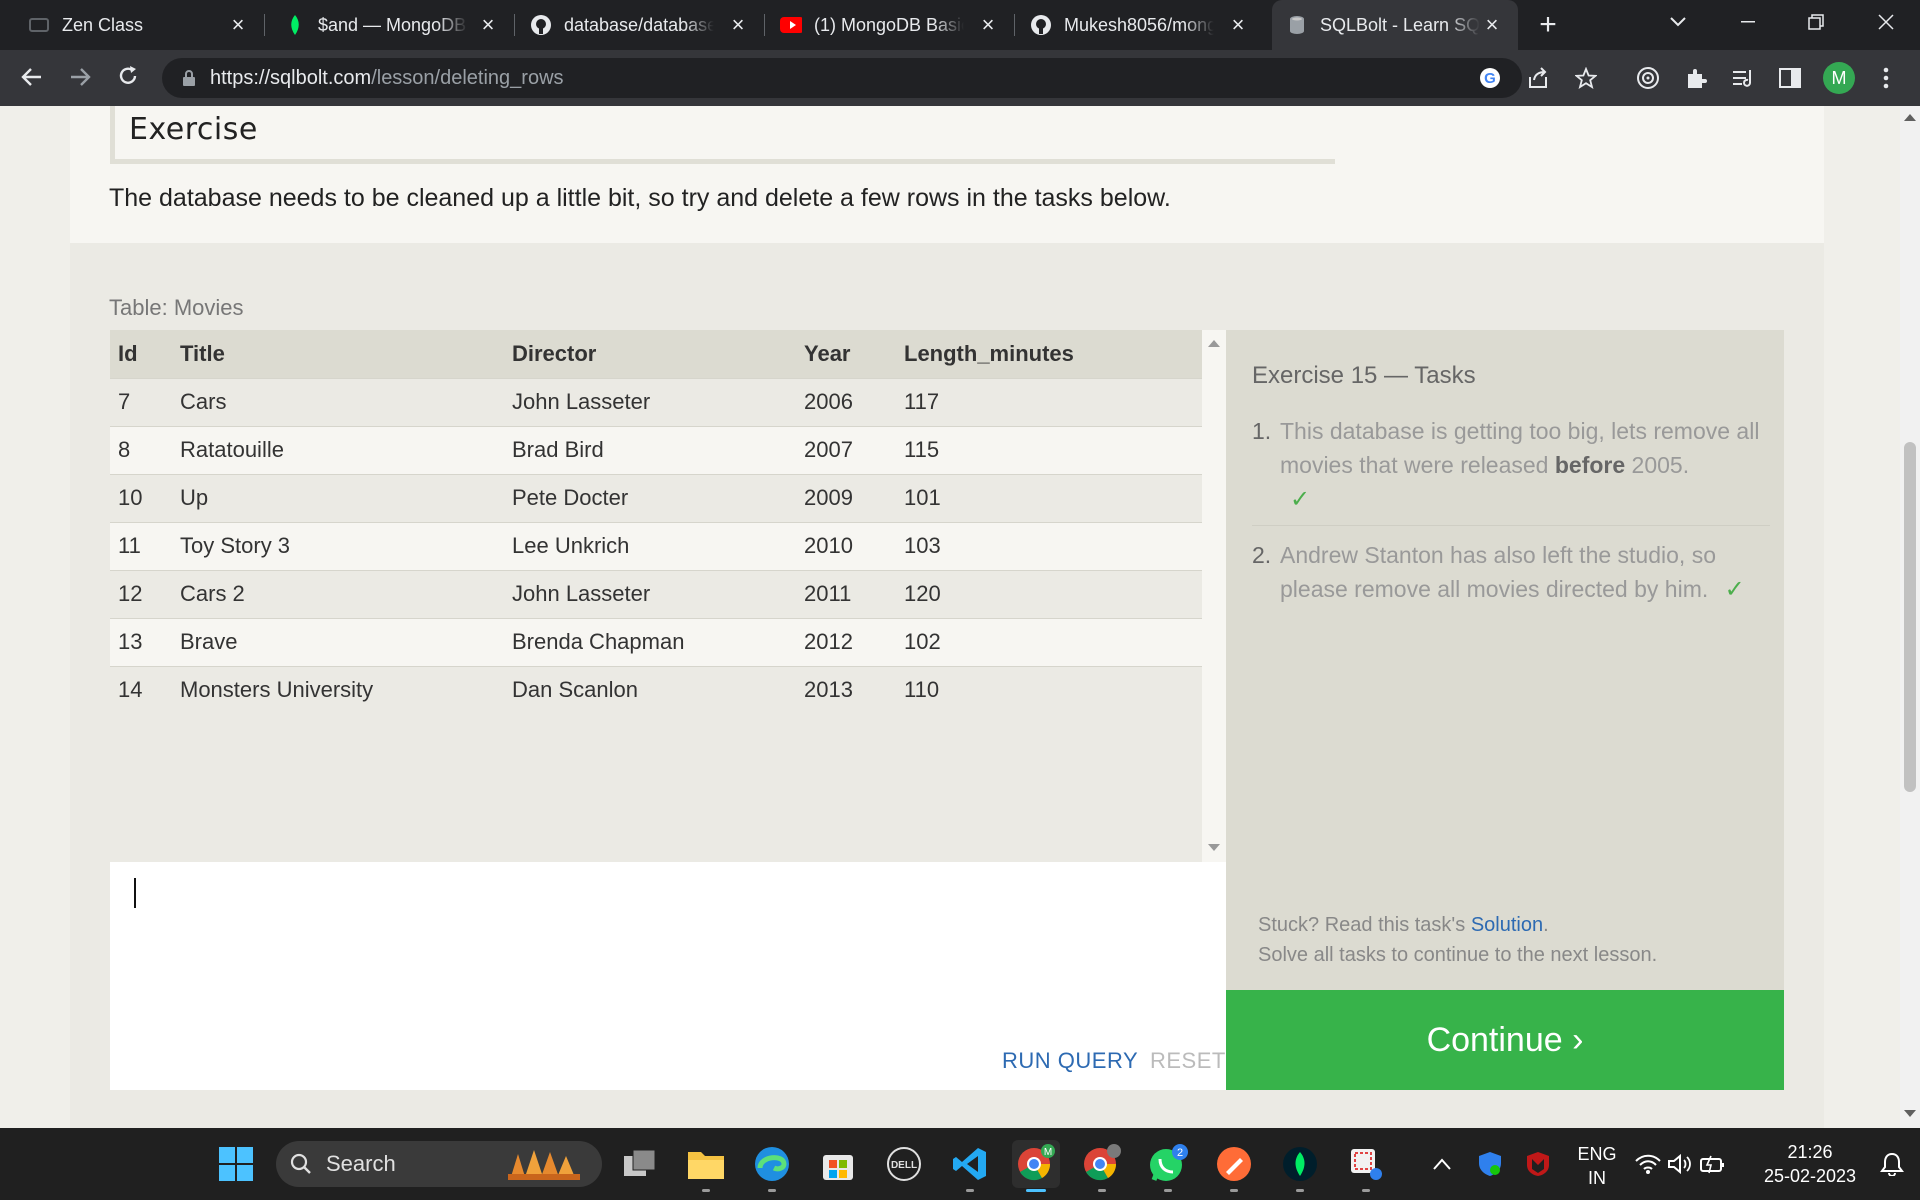 The height and width of the screenshot is (1200, 1920). What do you see at coordinates (1300, 1166) in the screenshot?
I see `mongodb-compass-icon` at bounding box center [1300, 1166].